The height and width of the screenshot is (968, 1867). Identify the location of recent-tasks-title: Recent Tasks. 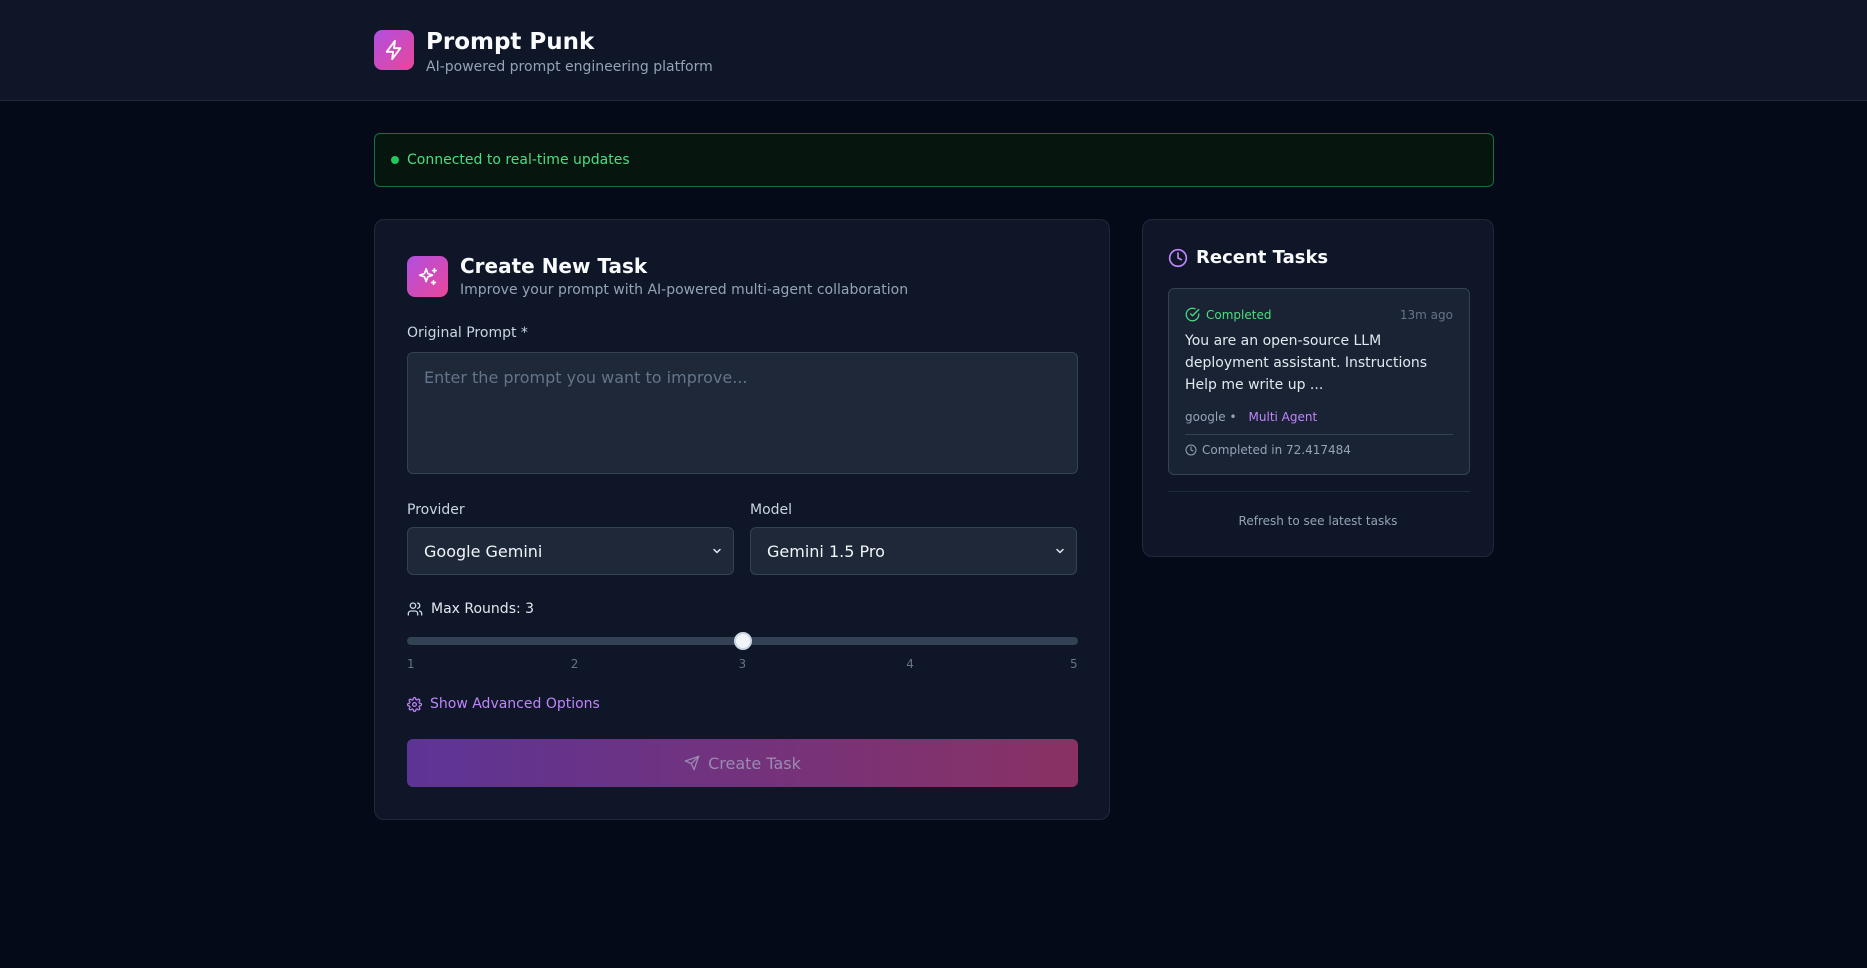
(1262, 257).